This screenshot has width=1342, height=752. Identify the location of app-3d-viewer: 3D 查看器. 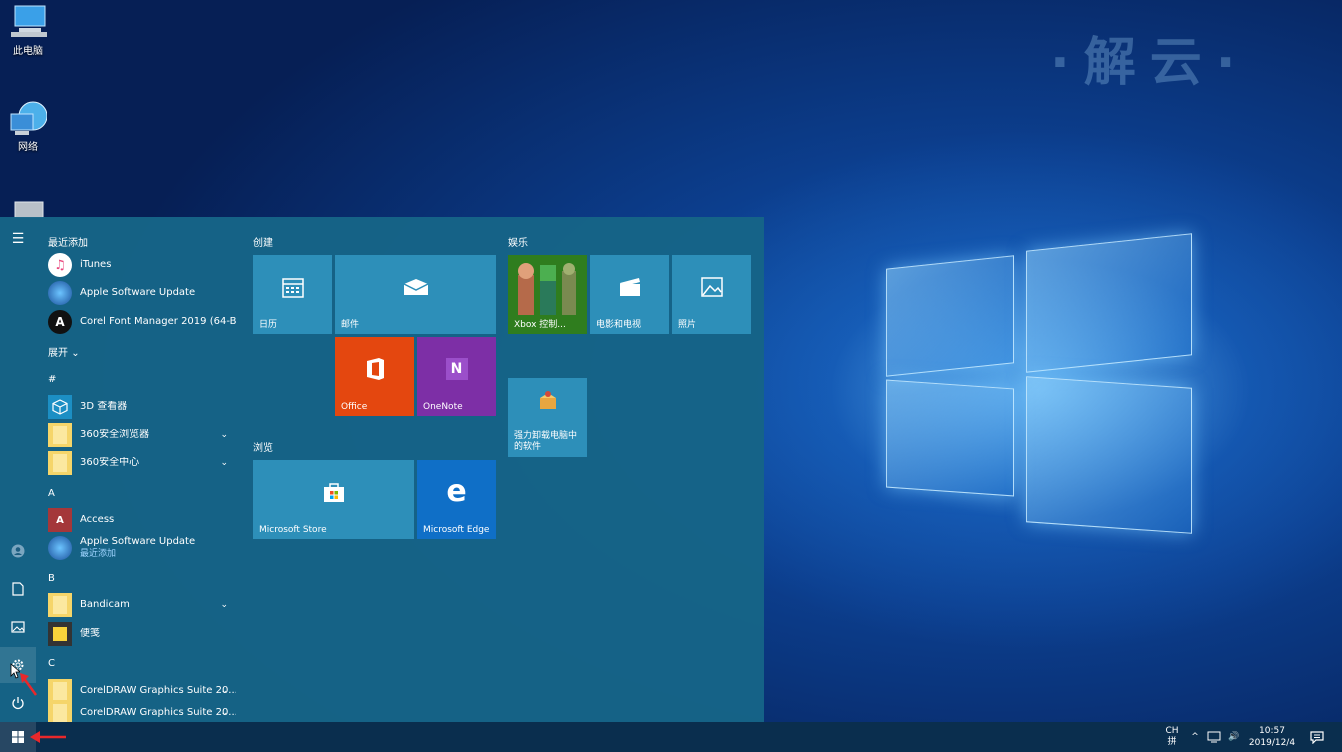
(142, 407).